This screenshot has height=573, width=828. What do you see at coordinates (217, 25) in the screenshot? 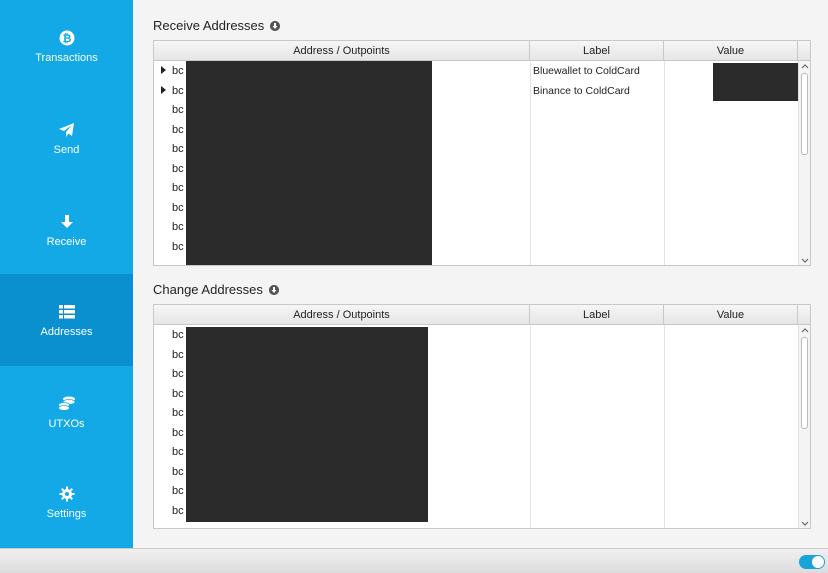
I see `receive-section-title: Receive Addresses` at bounding box center [217, 25].